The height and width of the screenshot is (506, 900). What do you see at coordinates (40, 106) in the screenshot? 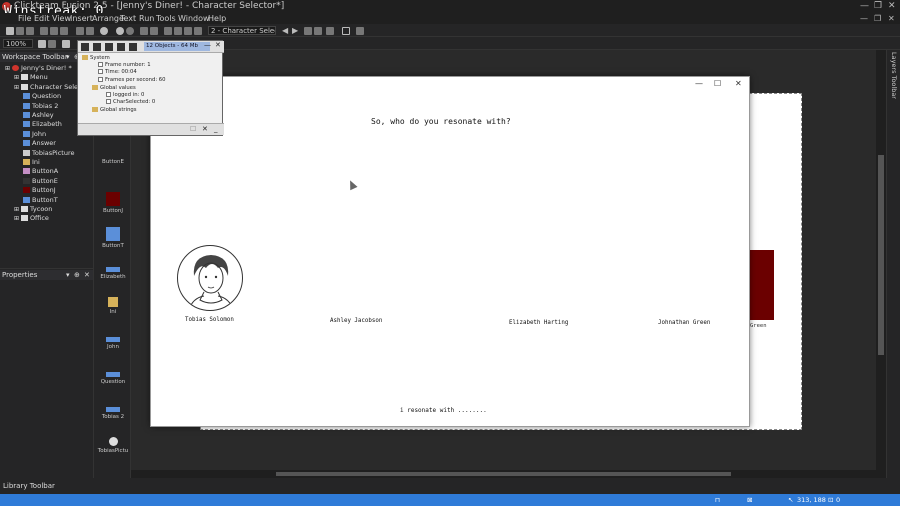
I see `tree-item: Tobias 2` at bounding box center [40, 106].